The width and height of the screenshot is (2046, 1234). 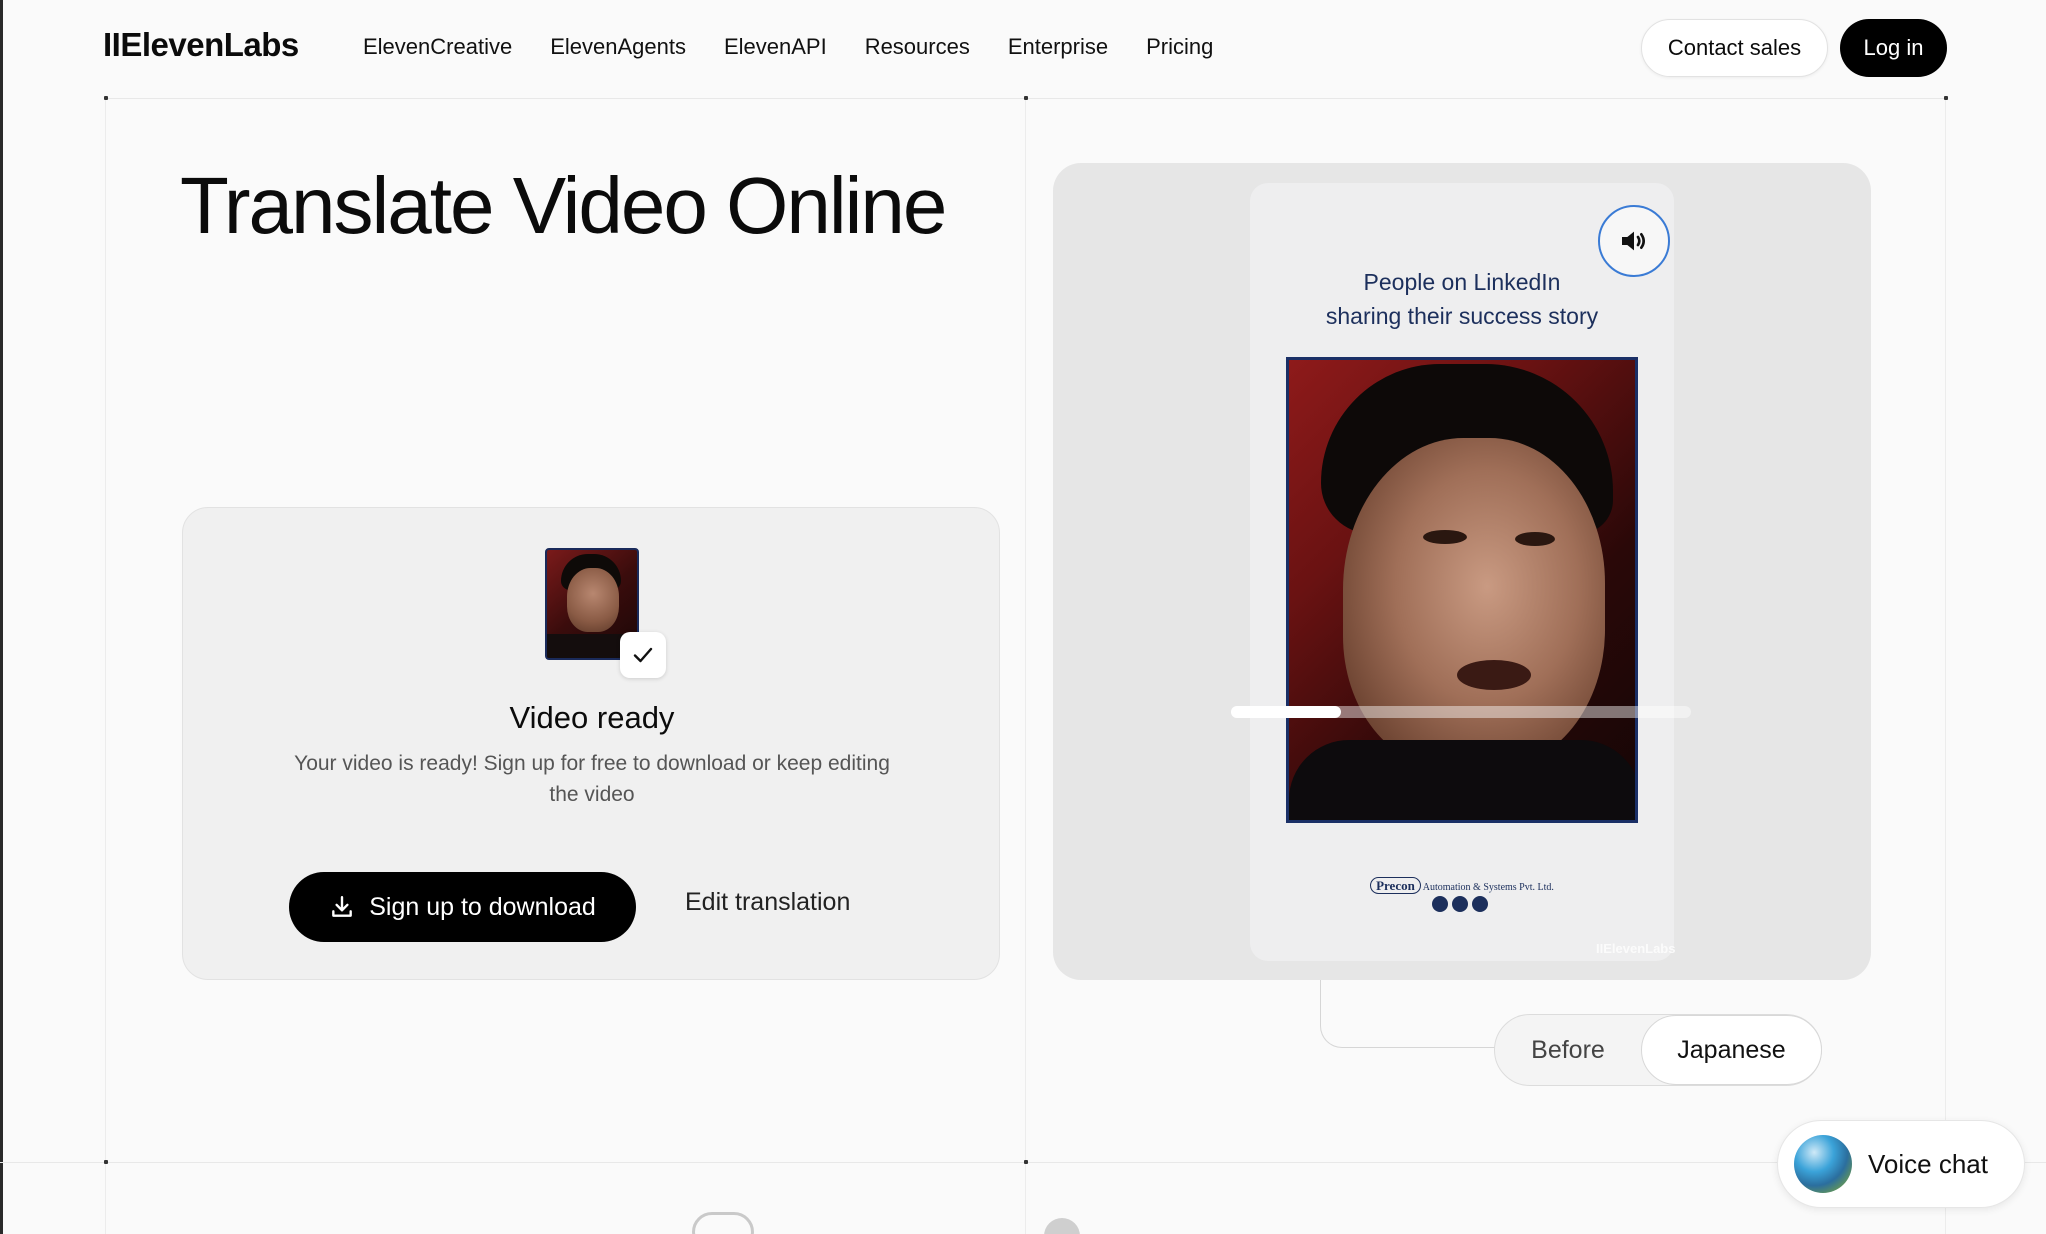 What do you see at coordinates (1462, 316) in the screenshot?
I see `caption-line: sharing their success story` at bounding box center [1462, 316].